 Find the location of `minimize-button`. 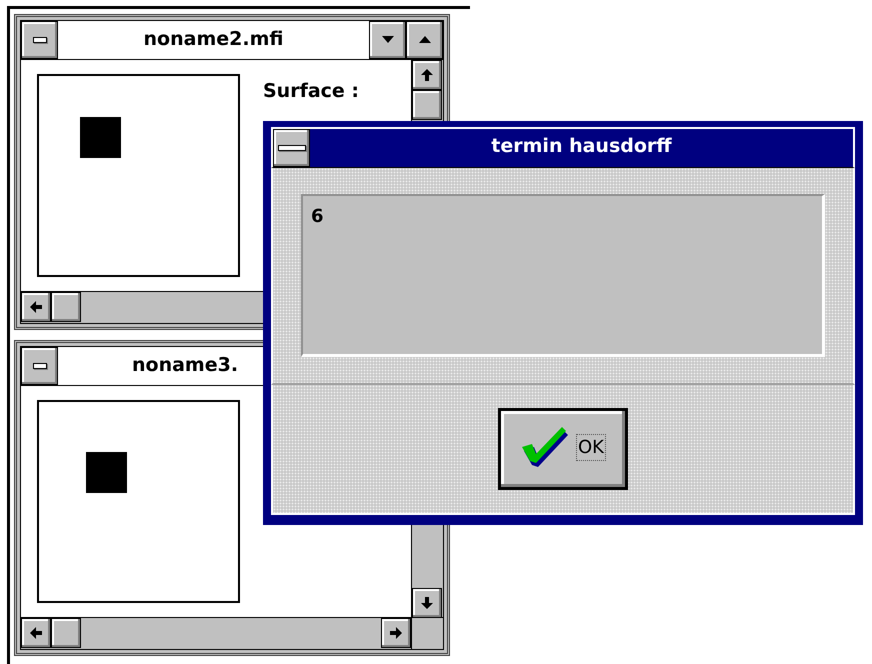

minimize-button is located at coordinates (387, 40).